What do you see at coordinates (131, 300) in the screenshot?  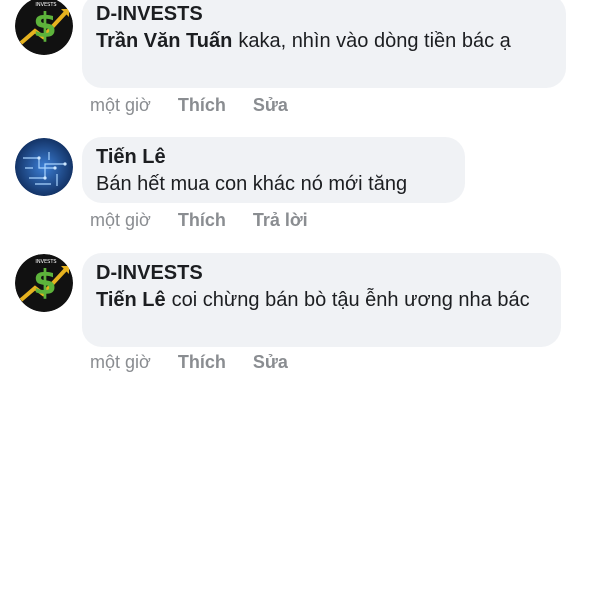 I see `mention-tag: Tiến Lê` at bounding box center [131, 300].